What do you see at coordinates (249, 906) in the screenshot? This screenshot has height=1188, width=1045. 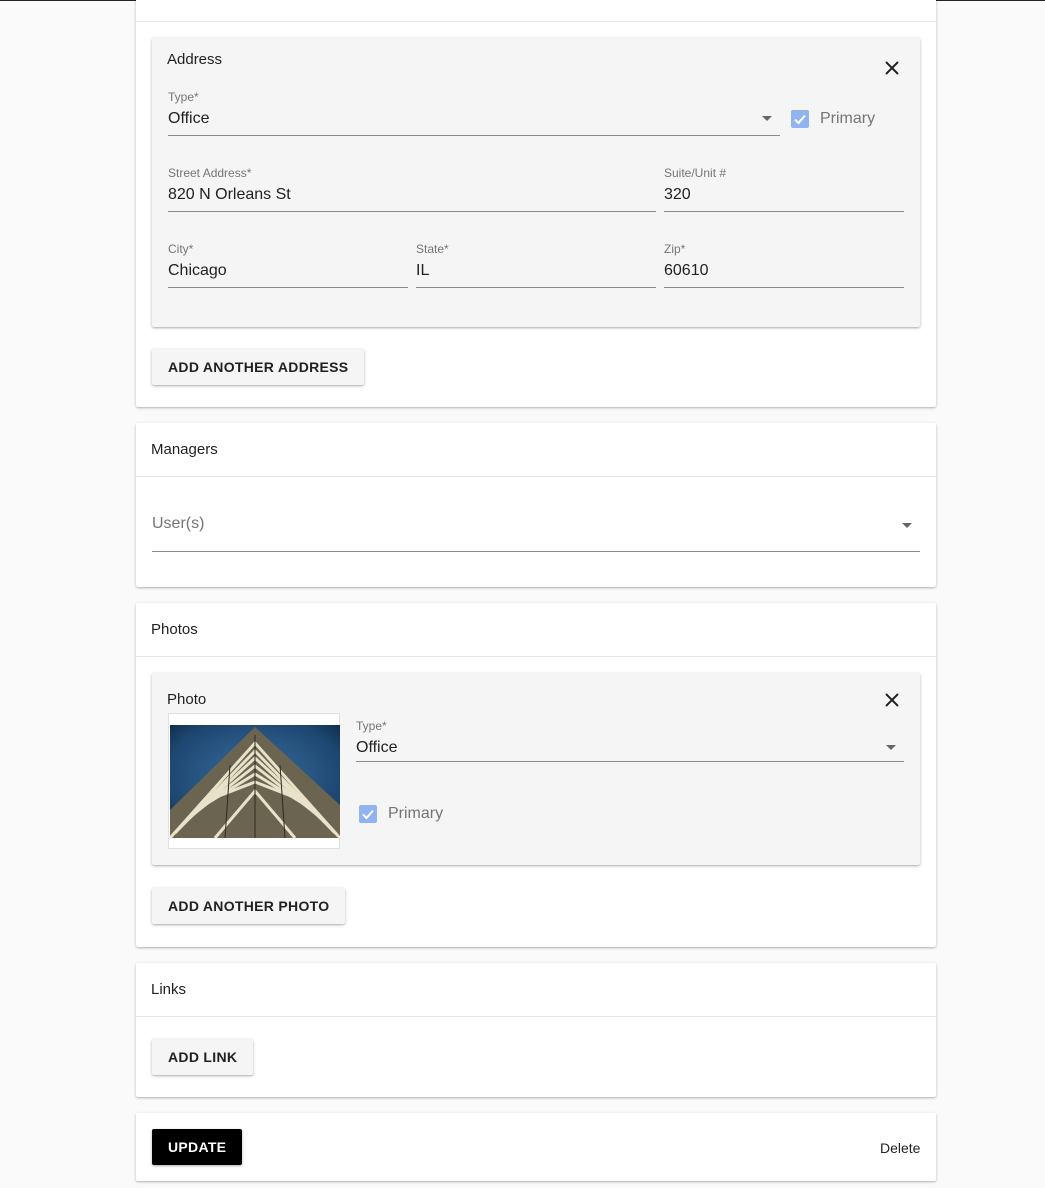 I see `add-another-photo-button: ADD ANOTHER PHOTO` at bounding box center [249, 906].